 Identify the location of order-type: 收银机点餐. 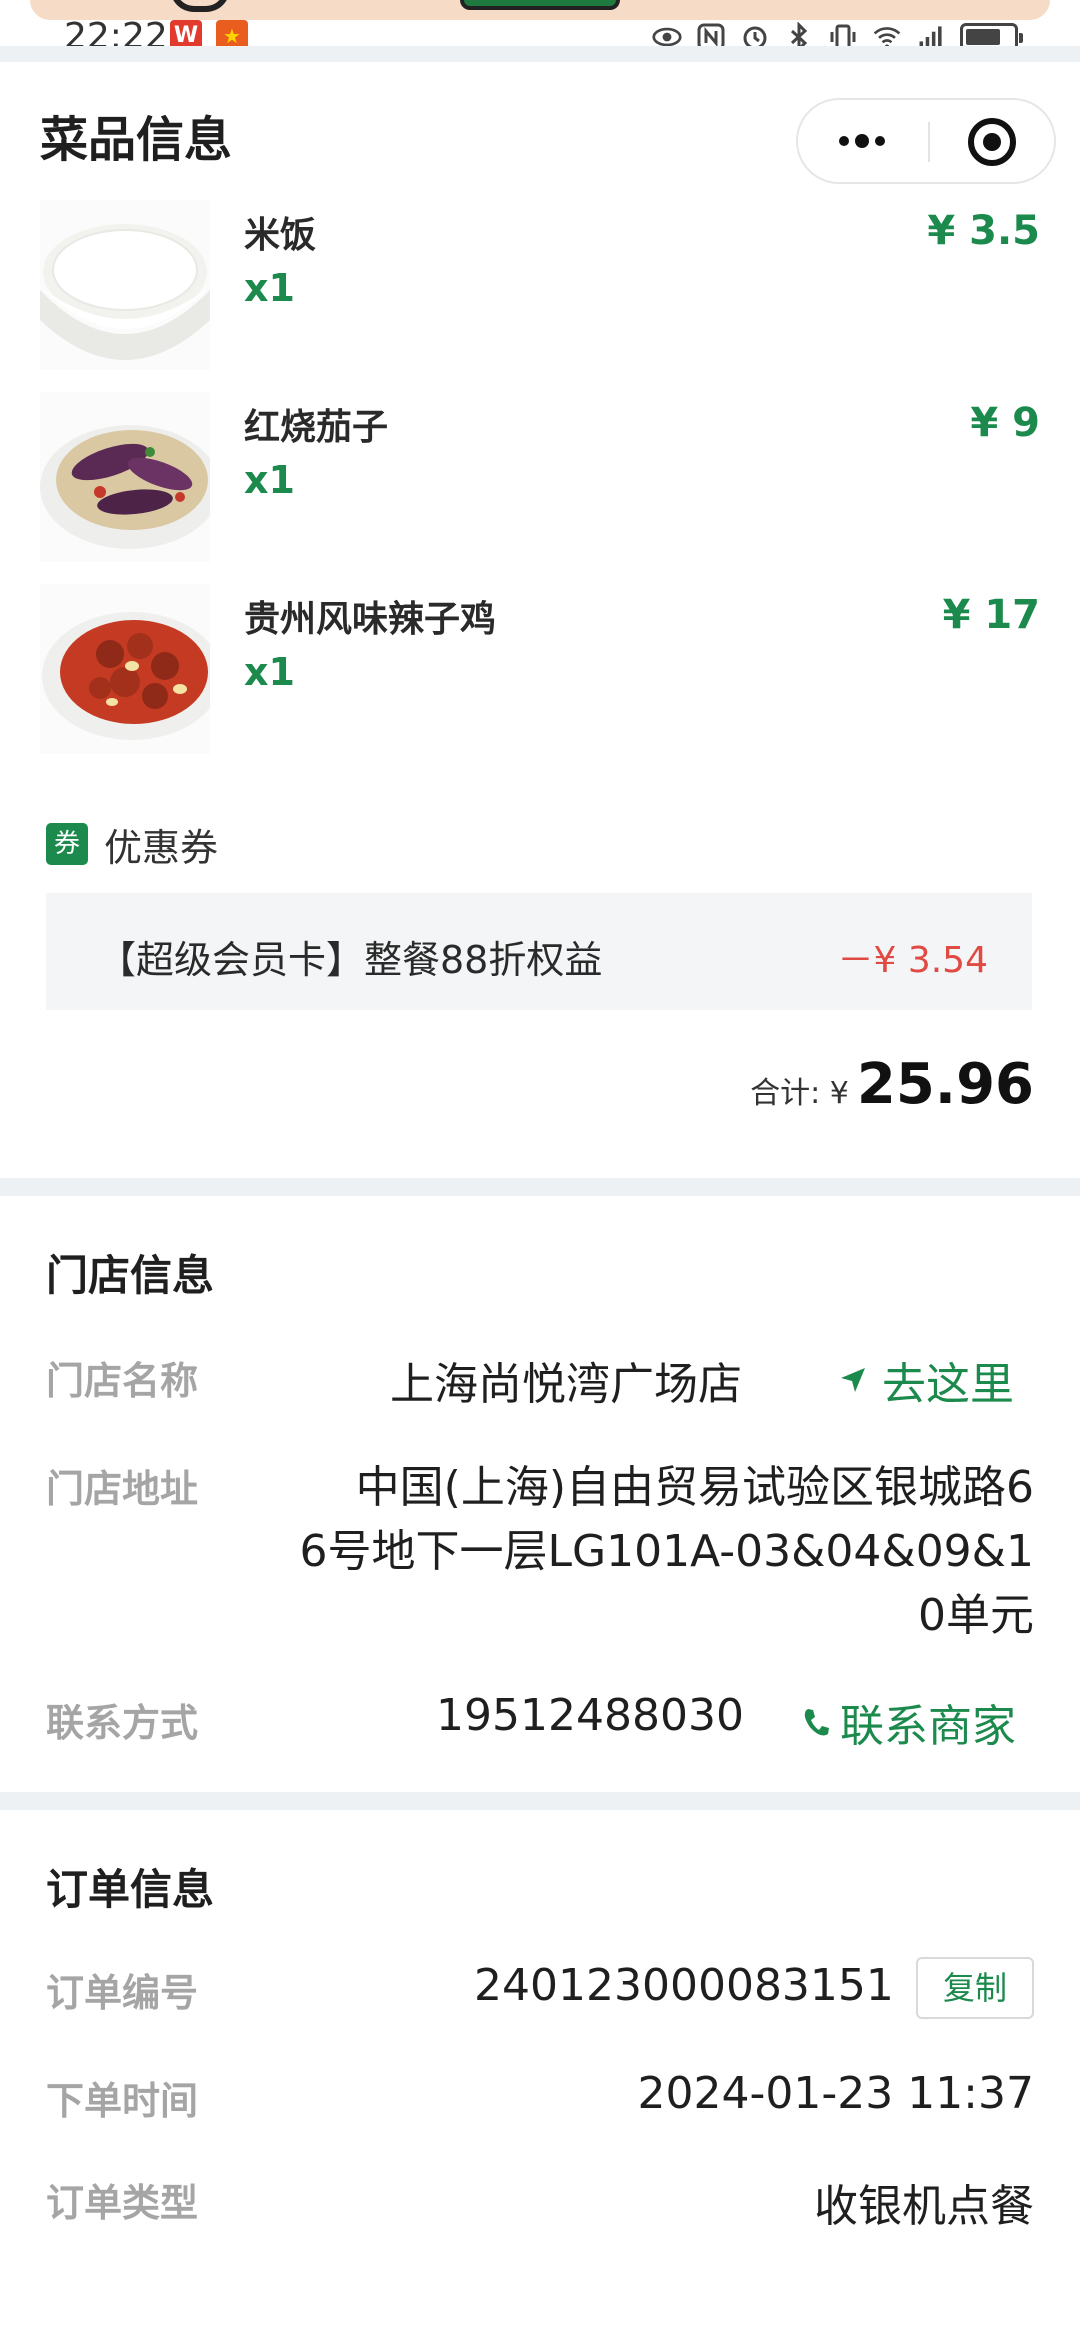
(924, 2206).